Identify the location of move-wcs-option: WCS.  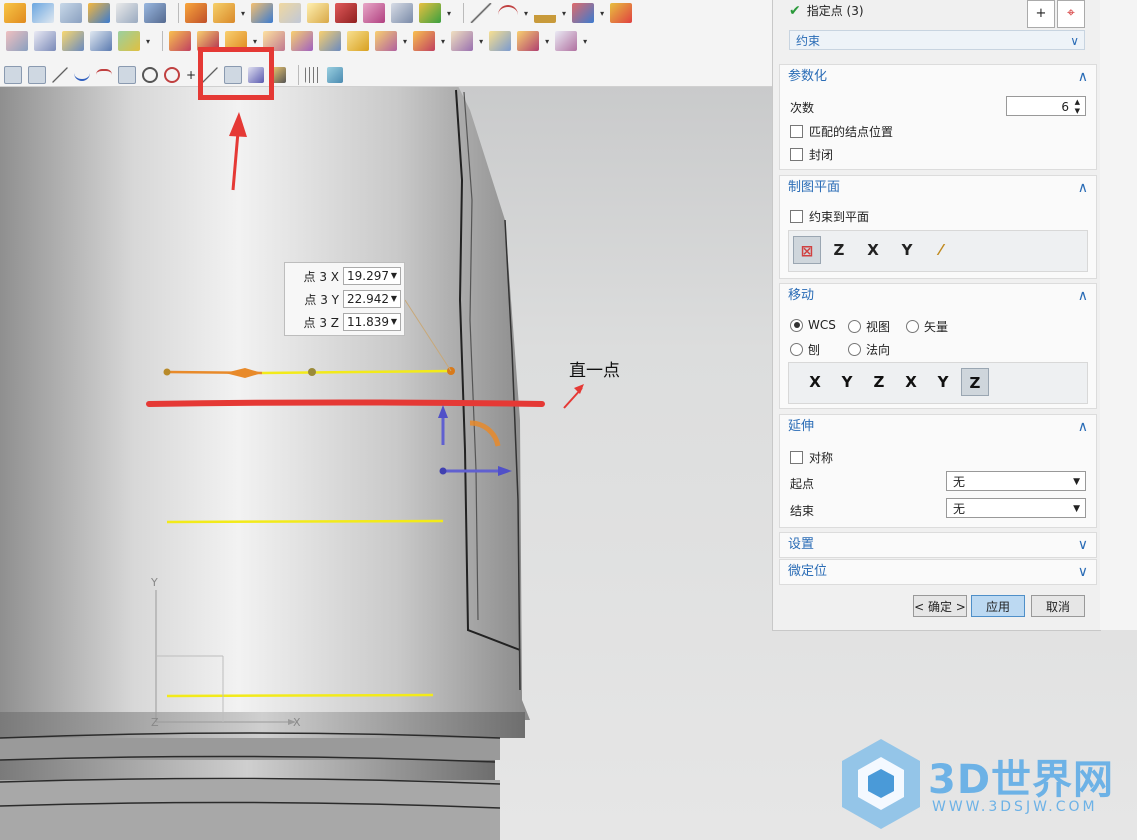
(813, 325).